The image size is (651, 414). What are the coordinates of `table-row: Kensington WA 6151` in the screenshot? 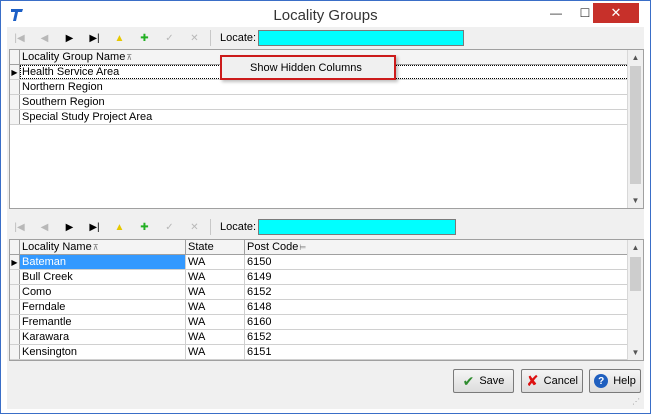 It's located at (319, 352).